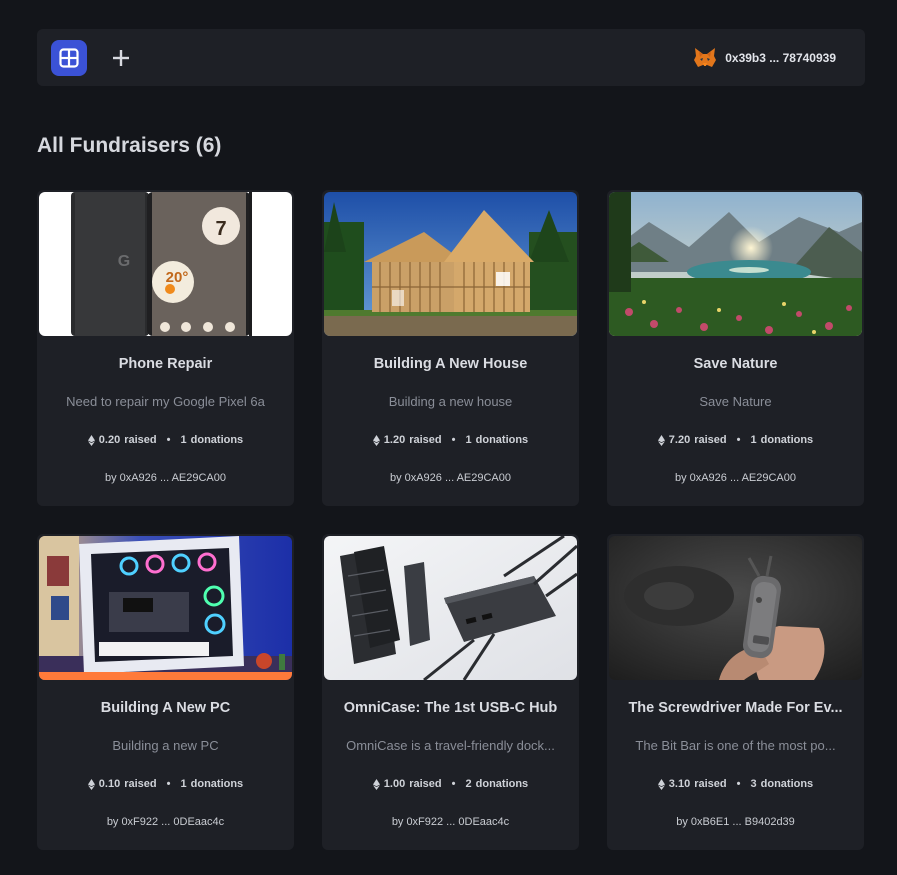 The width and height of the screenshot is (897, 875). I want to click on fundraiser-stats: 7.20 raised • 1 donations, so click(735, 440).